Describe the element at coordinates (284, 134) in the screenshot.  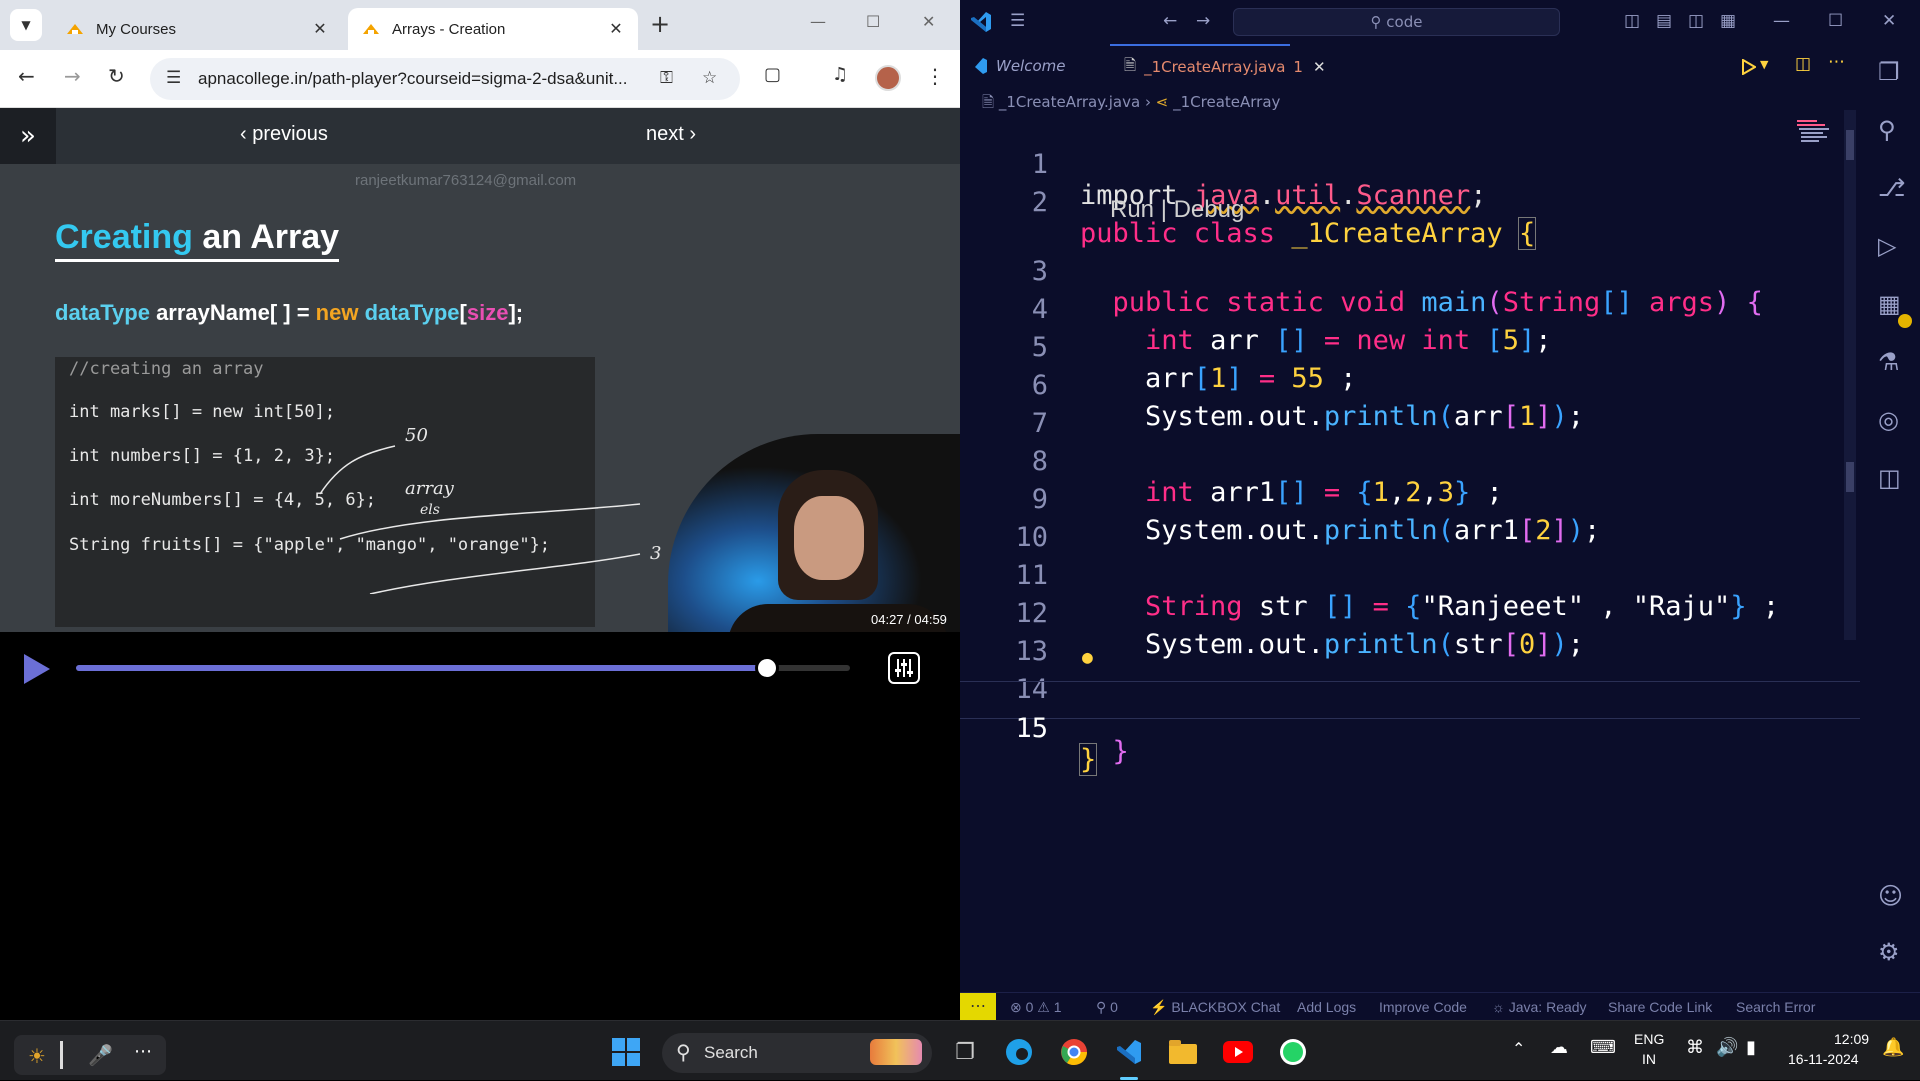
I see `previous-link: ‹ previous` at that location.